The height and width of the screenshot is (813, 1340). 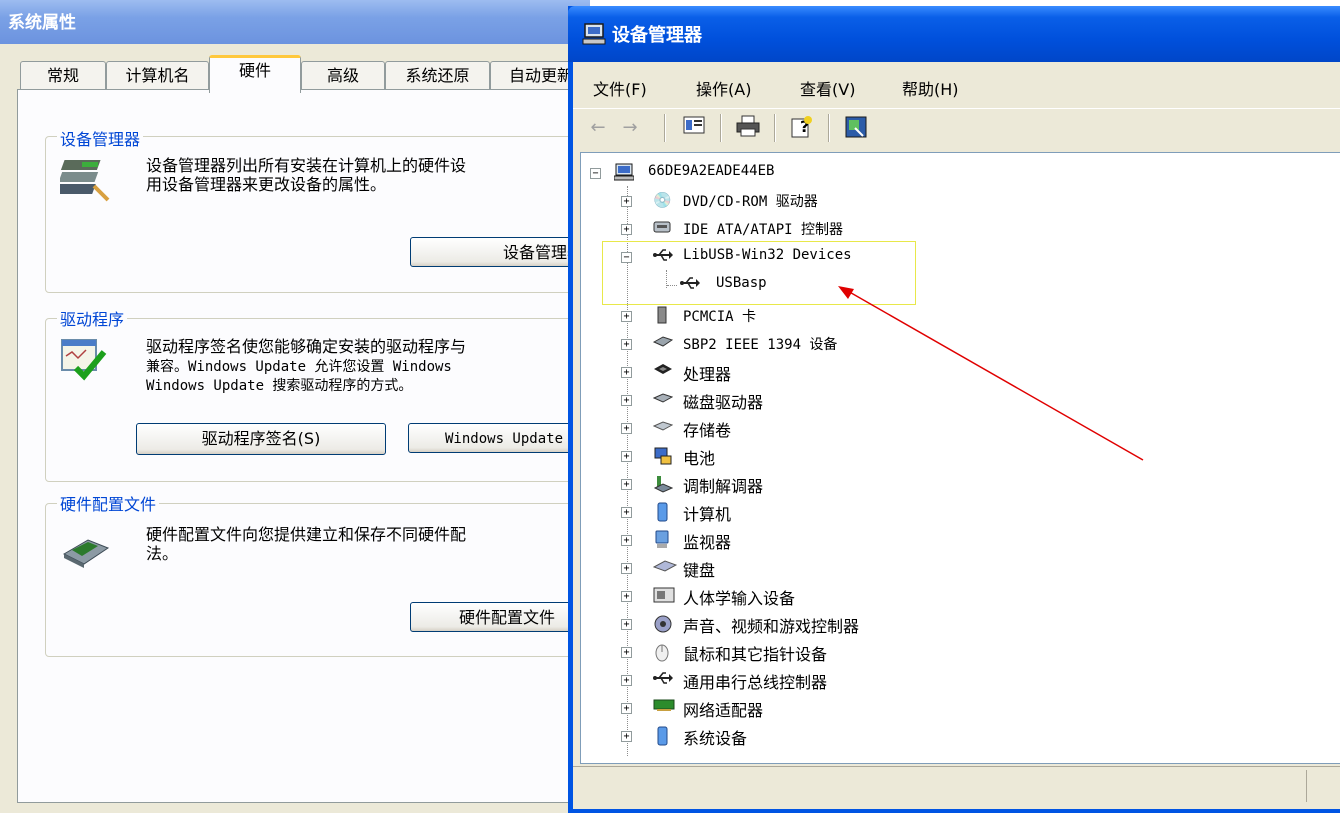 I want to click on tree-item-label: 网络适配器, so click(x=723, y=710).